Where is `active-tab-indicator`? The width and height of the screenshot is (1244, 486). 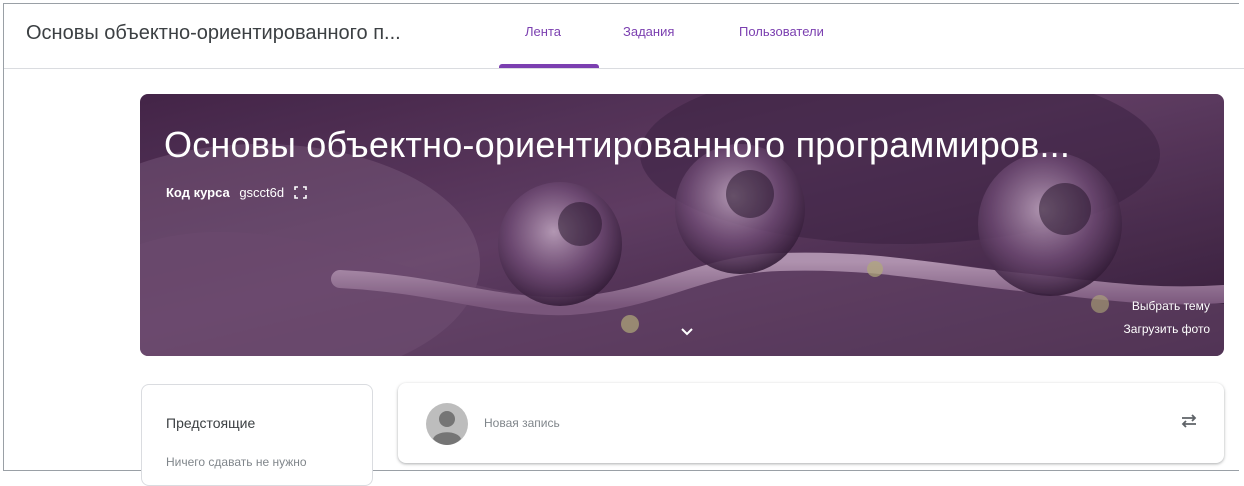
active-tab-indicator is located at coordinates (549, 66).